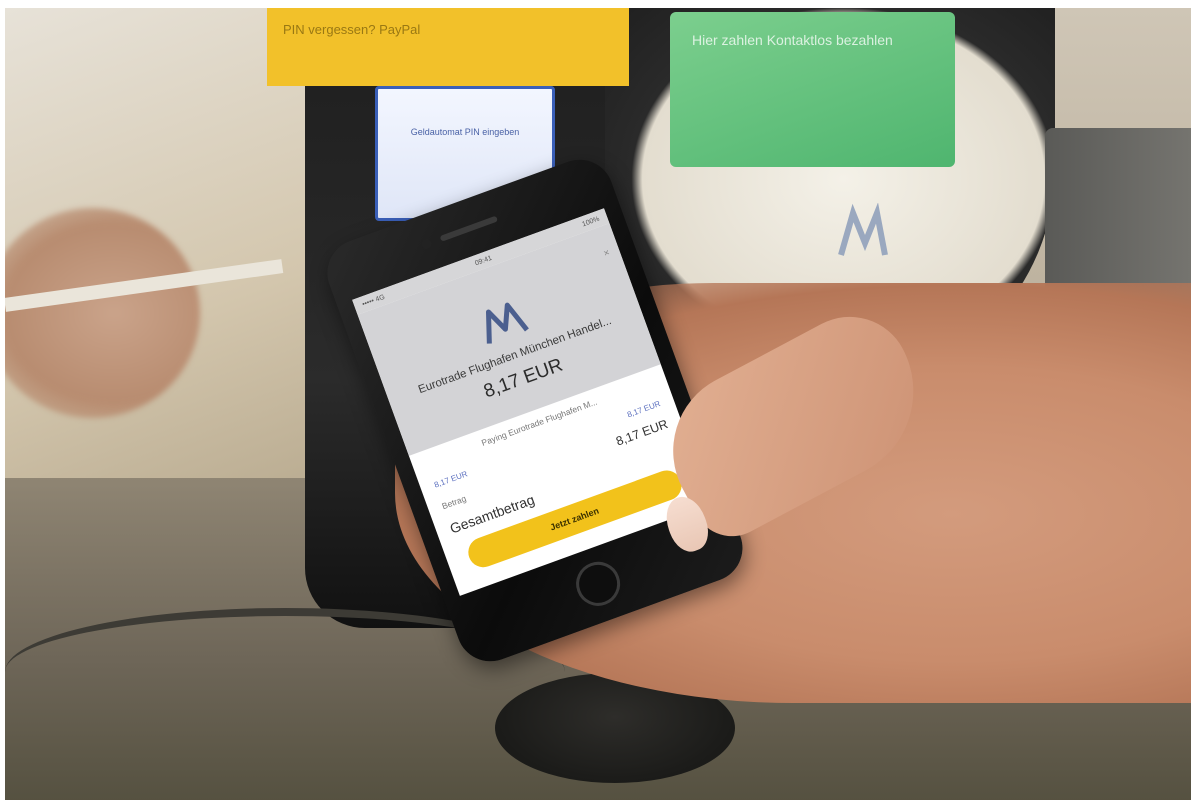 The width and height of the screenshot is (1195, 804). What do you see at coordinates (643, 409) in the screenshot?
I see `item-price-right: 8,17 EUR` at bounding box center [643, 409].